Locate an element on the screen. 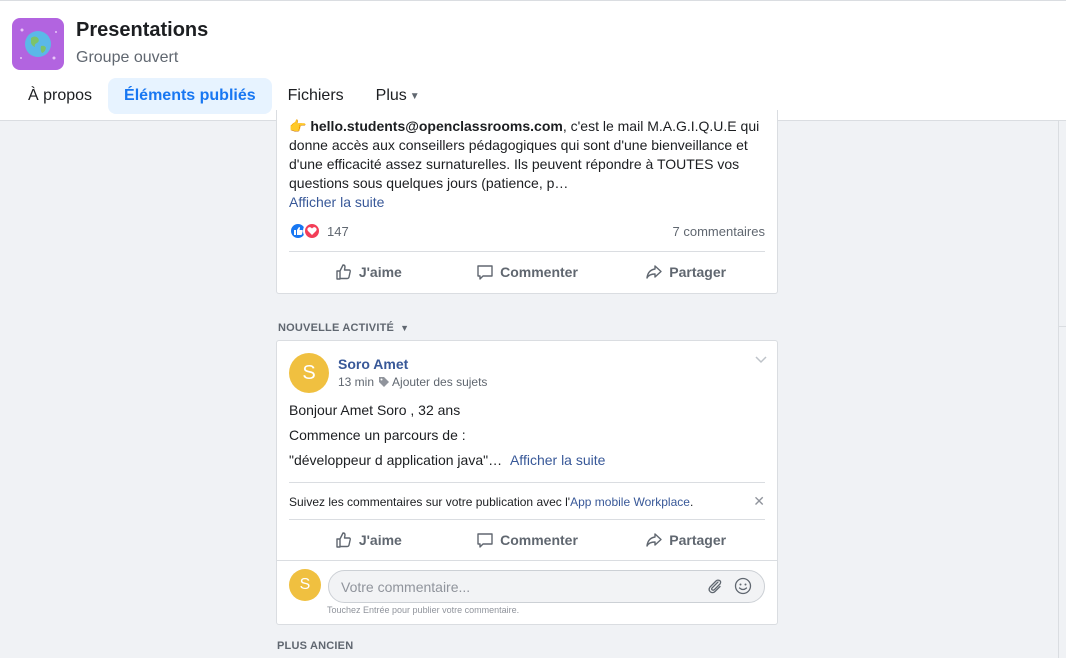 The width and height of the screenshot is (1066, 658). reaction-count: 147 is located at coordinates (338, 231).